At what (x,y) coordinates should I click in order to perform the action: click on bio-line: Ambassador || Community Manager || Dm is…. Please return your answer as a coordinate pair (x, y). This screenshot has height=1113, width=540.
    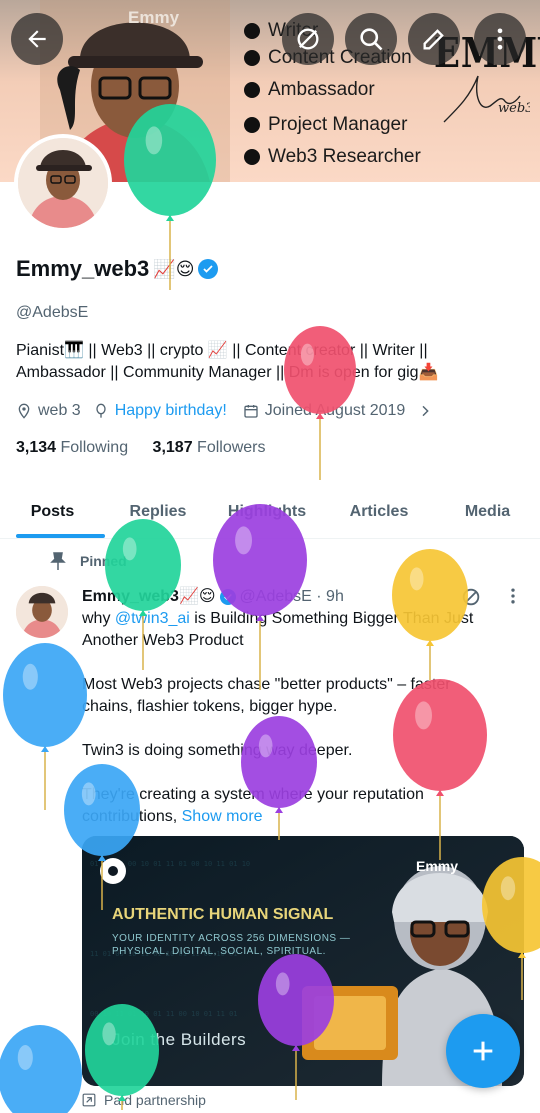
    Looking at the image, I should click on (227, 372).